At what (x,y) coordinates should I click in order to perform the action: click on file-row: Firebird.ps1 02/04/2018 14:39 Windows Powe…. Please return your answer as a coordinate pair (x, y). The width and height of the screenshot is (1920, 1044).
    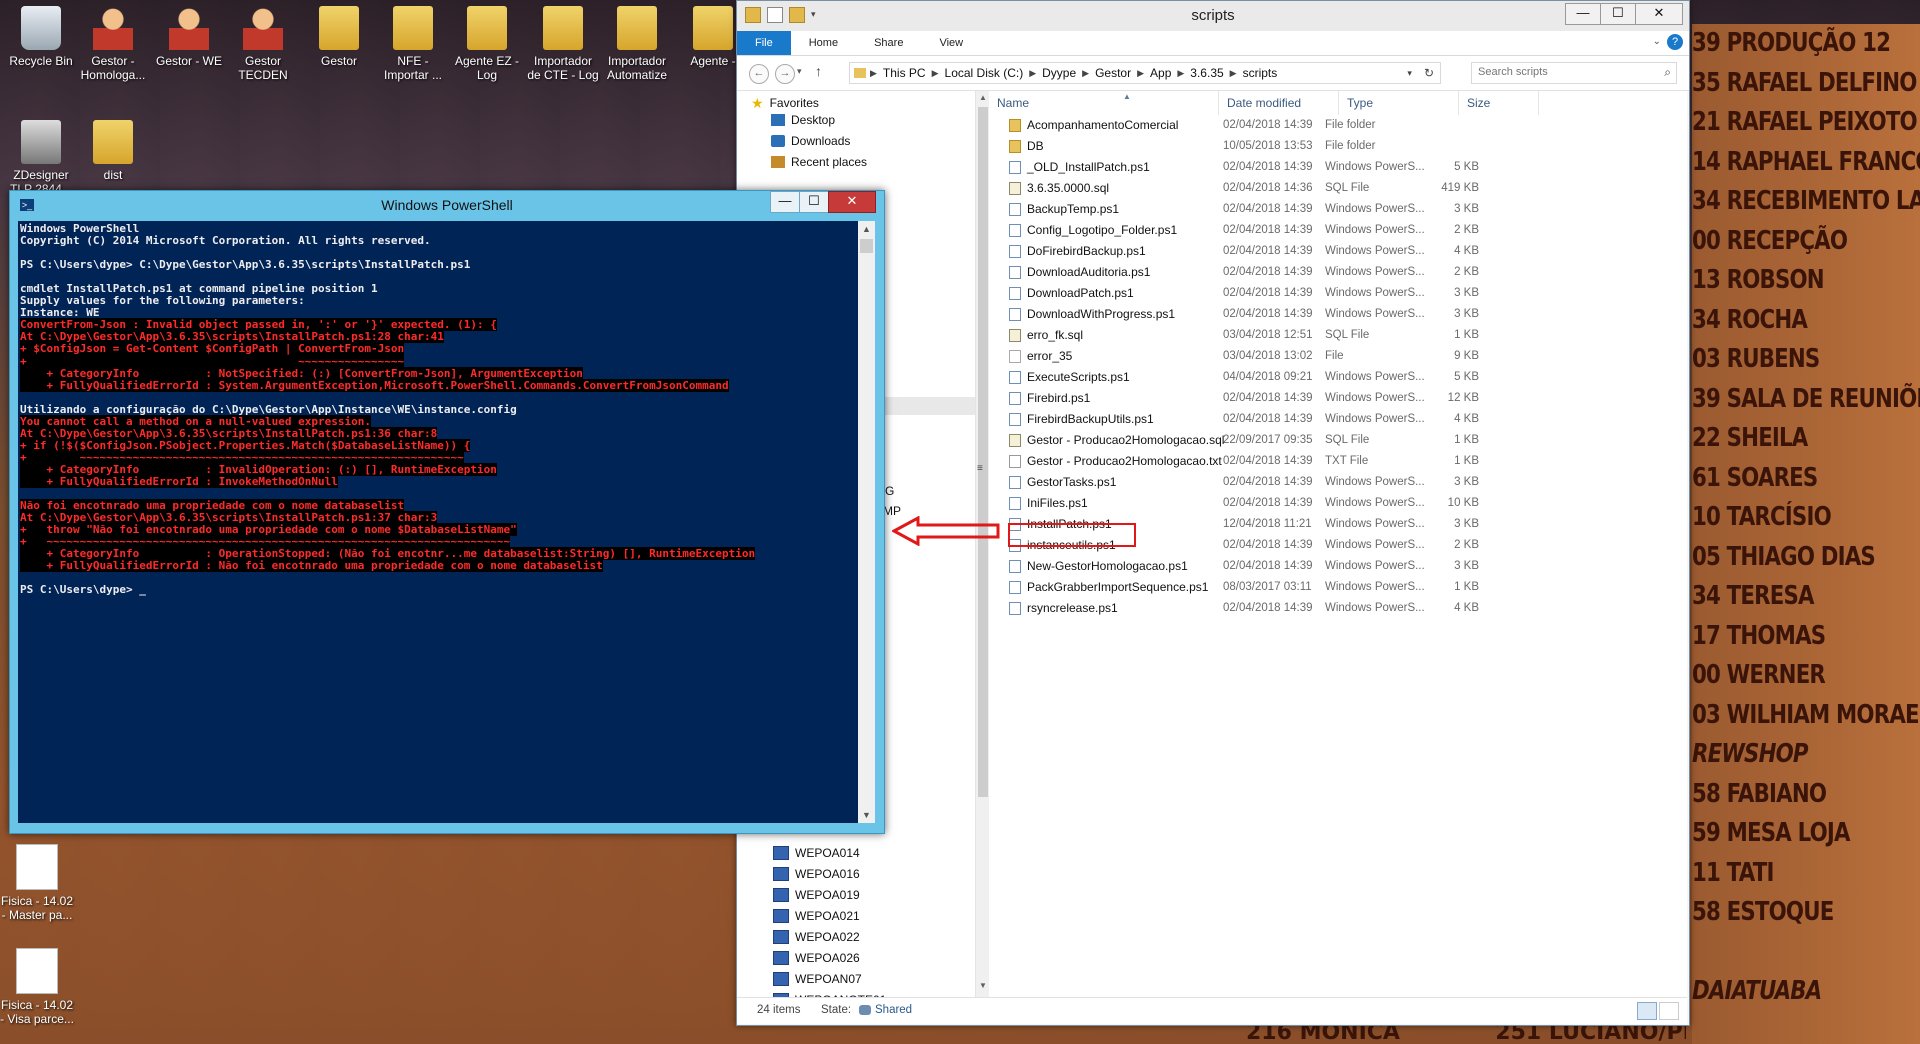
    Looking at the image, I should click on (1289, 398).